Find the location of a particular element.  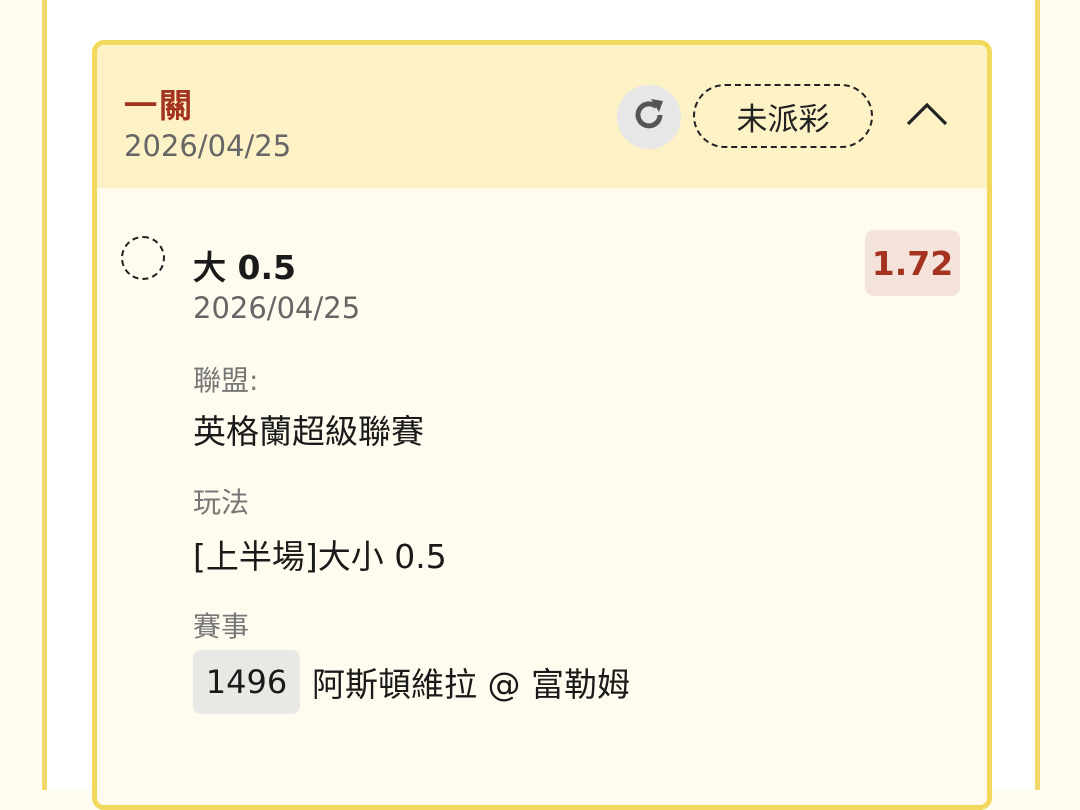

league-value: 英格蘭超級聯賽 is located at coordinates (308, 431).